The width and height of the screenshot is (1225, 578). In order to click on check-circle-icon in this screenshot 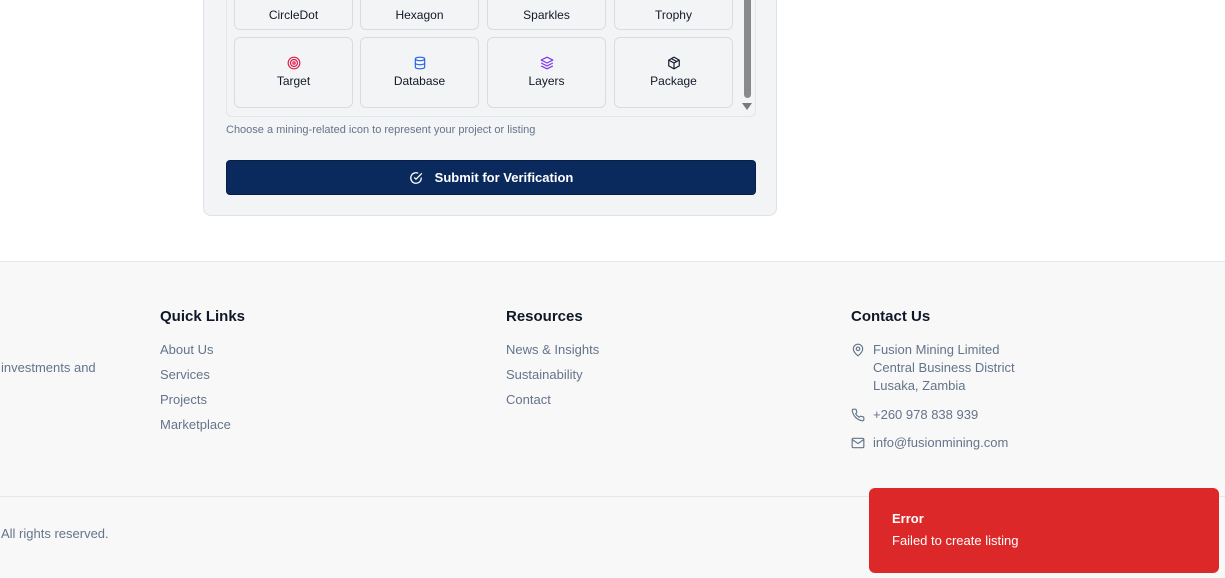, I will do `click(415, 177)`.